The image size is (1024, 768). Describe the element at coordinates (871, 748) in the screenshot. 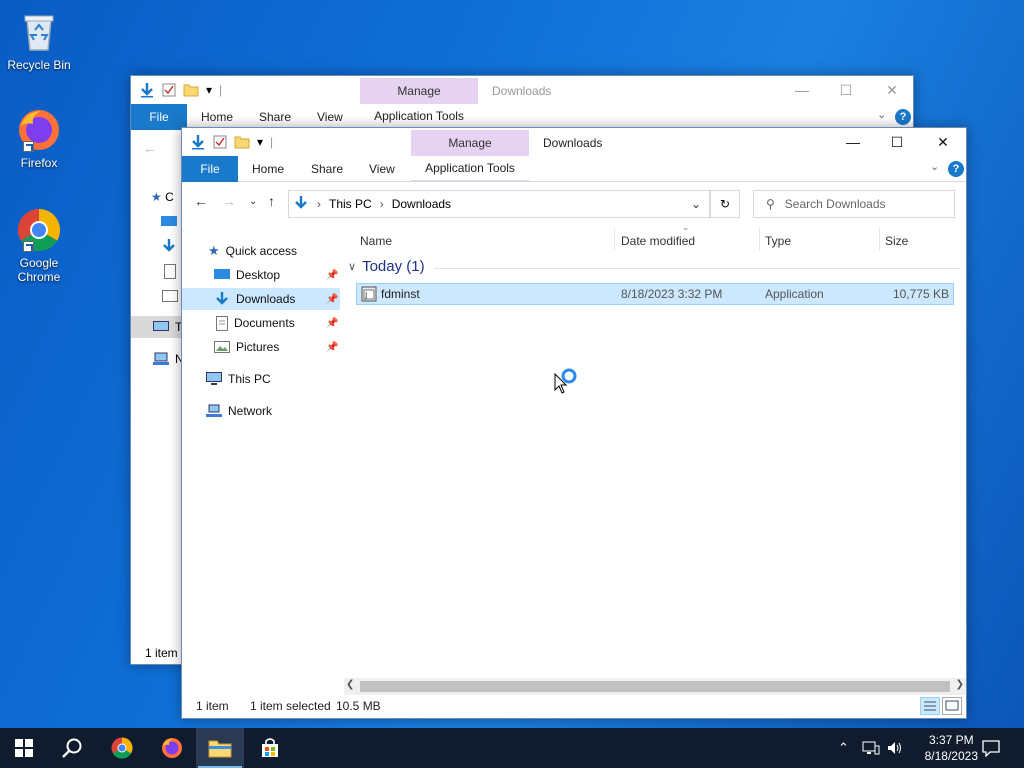

I see `network-tray-button` at that location.